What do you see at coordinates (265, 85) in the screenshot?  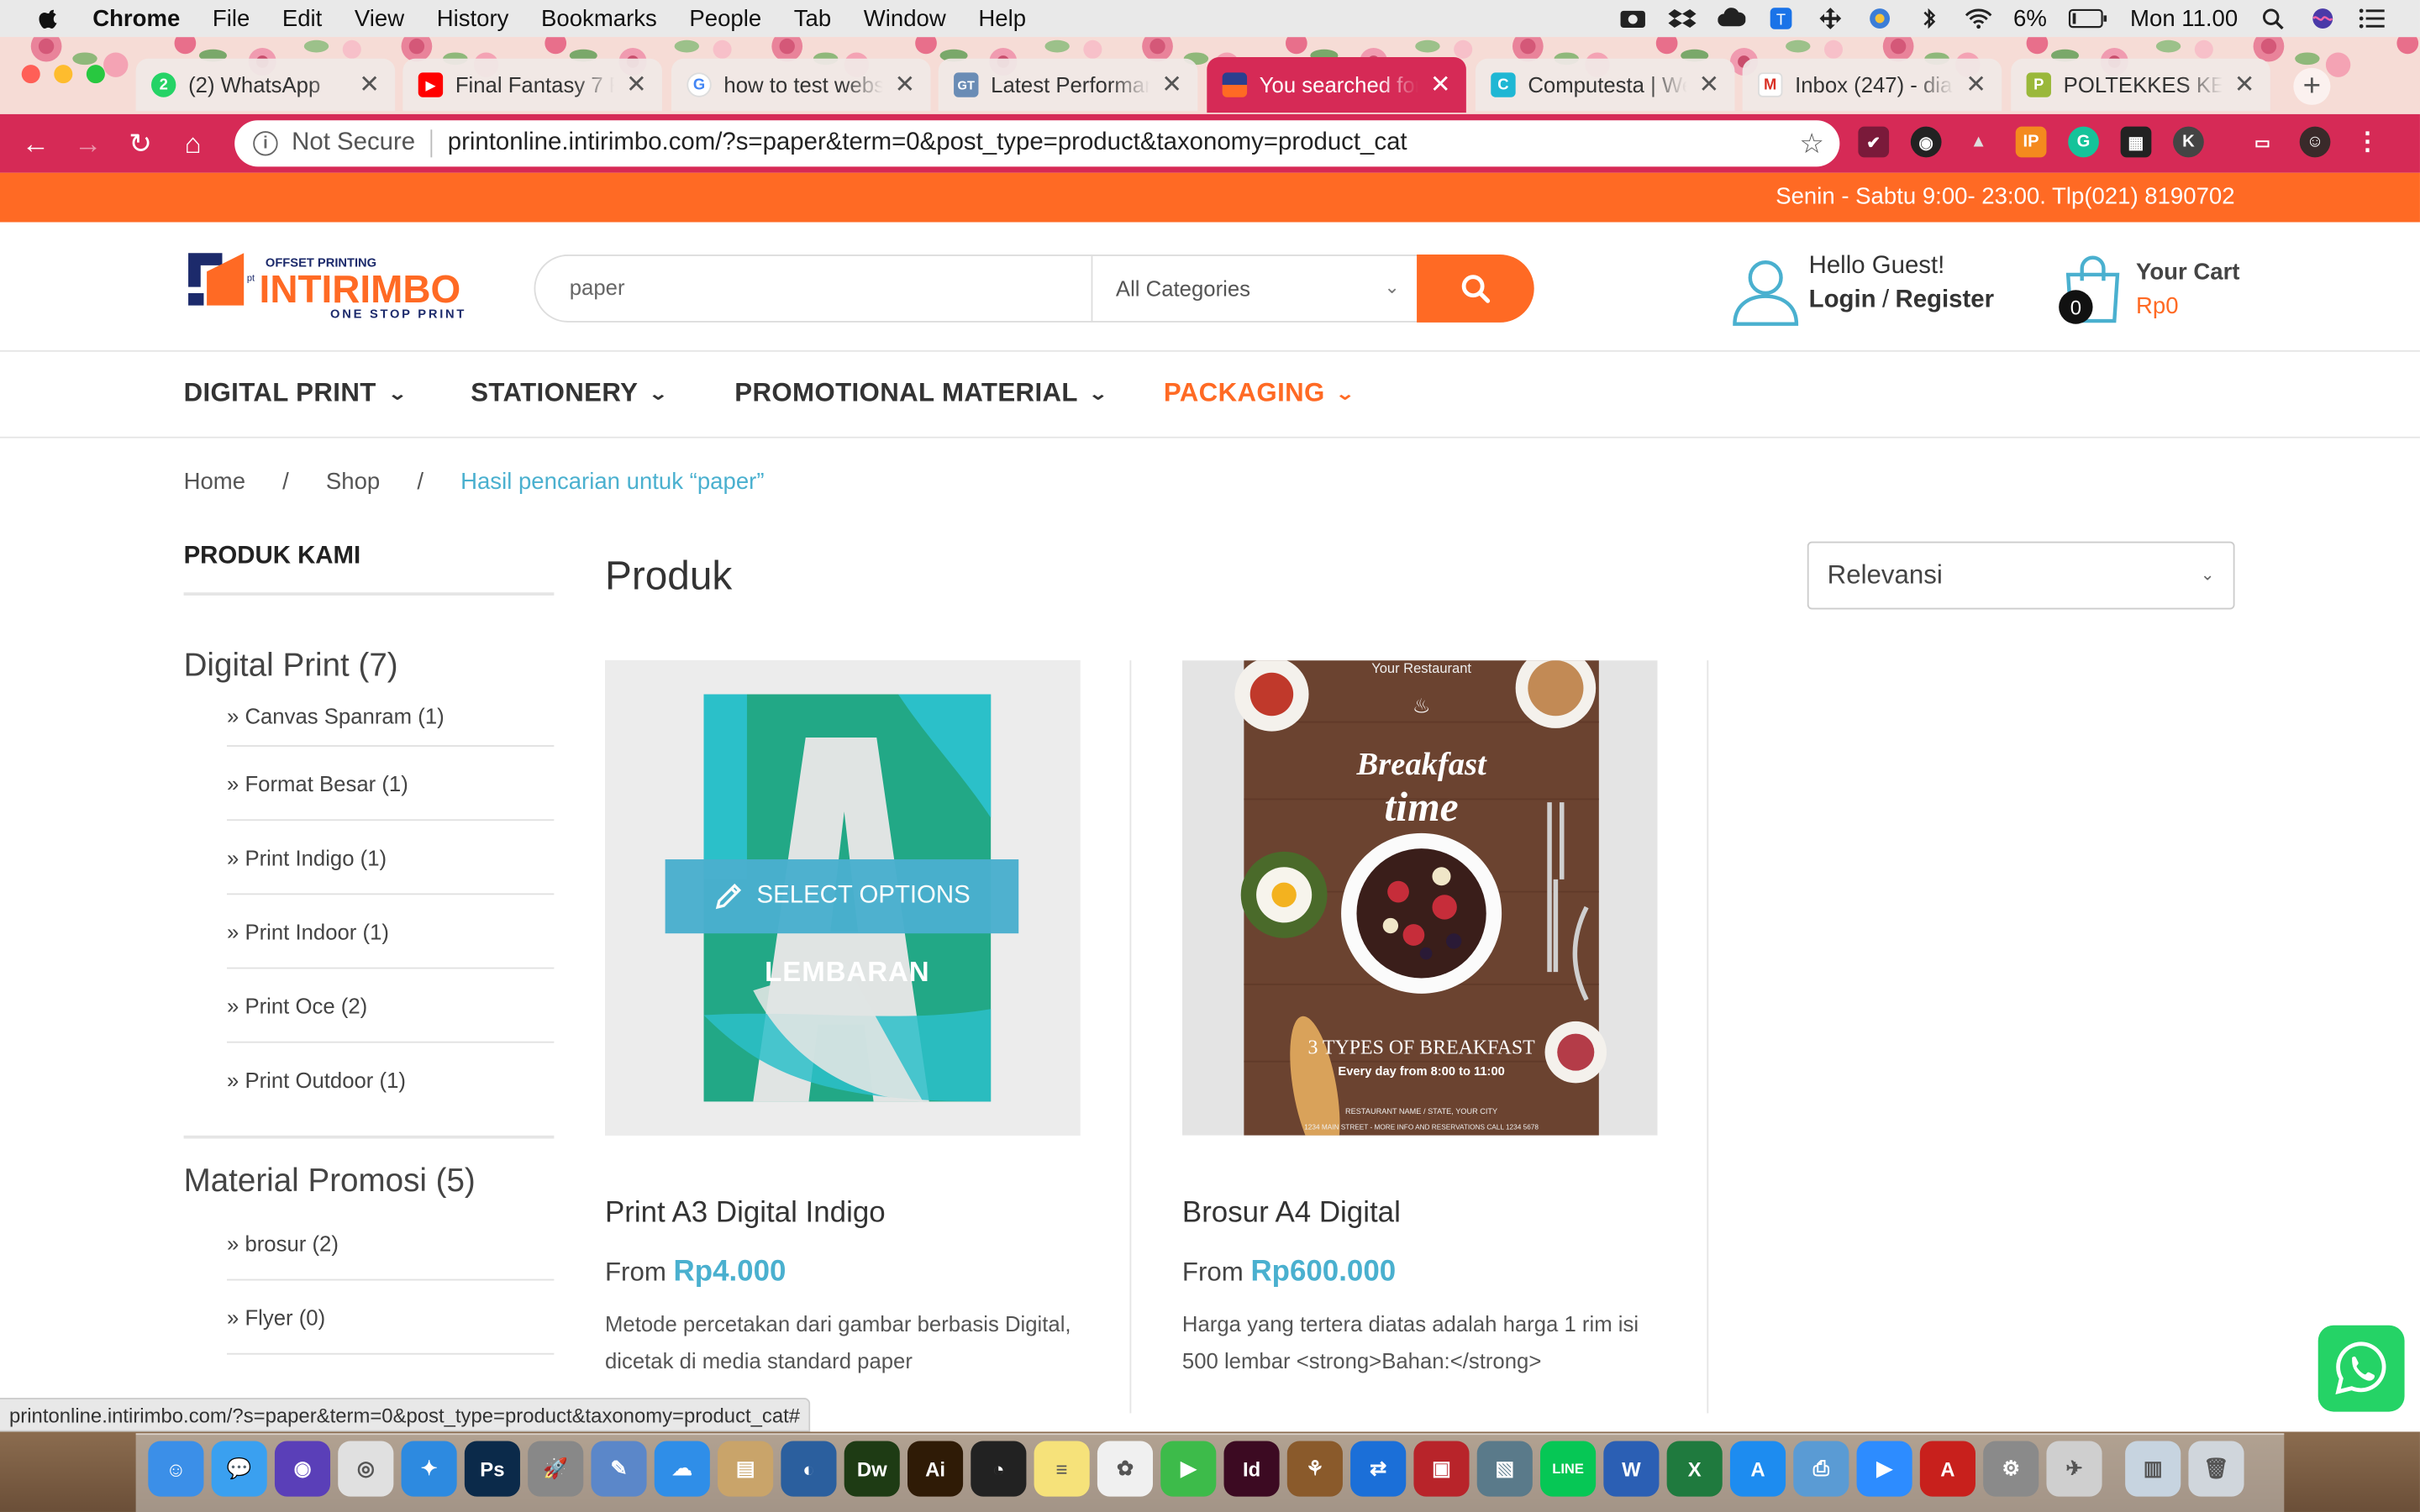 I see `tab-whatsapp: 2 (2) WhatsApp ✕` at bounding box center [265, 85].